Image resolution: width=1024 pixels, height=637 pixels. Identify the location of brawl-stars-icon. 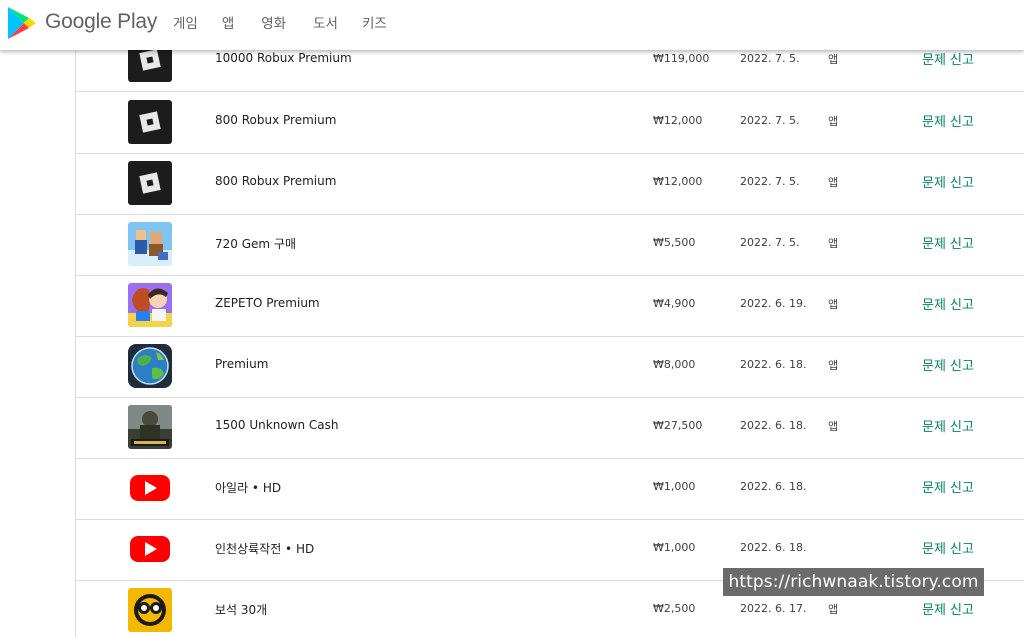
(150, 610).